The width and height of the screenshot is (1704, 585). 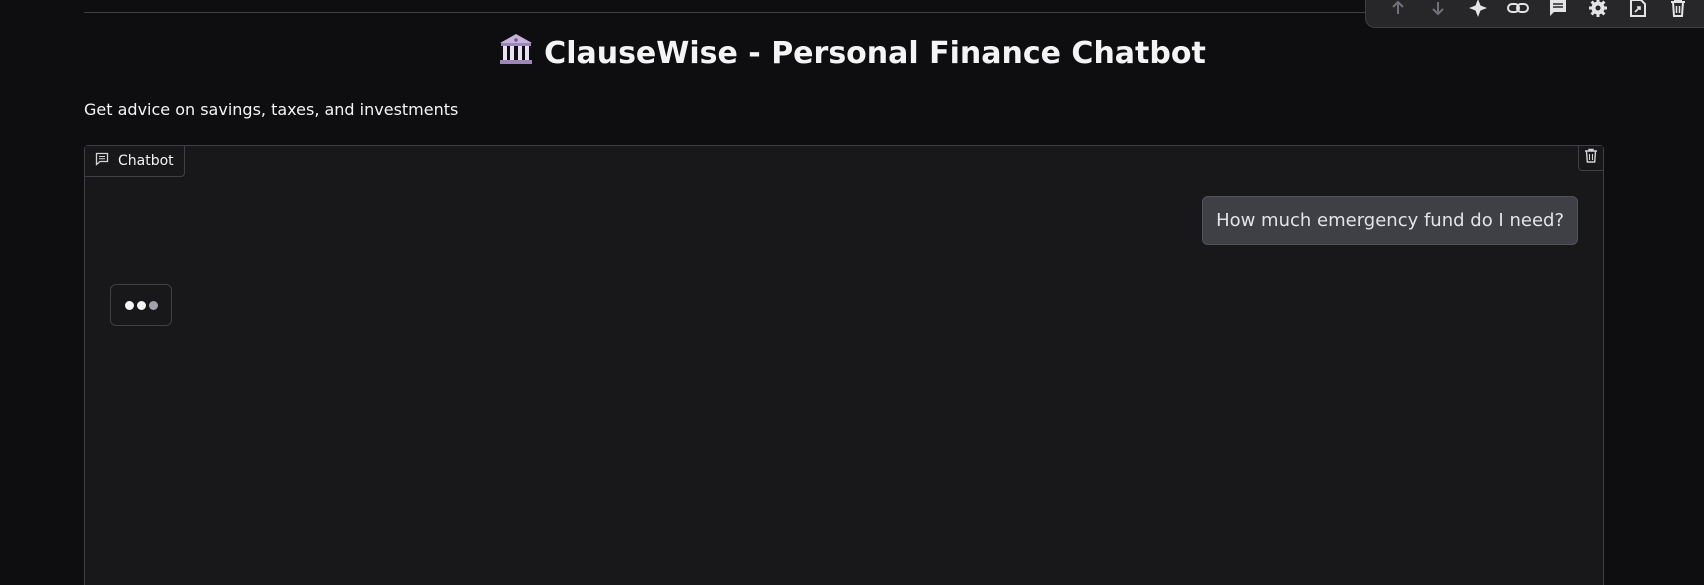 I want to click on user-message: How much emergency fund do I need?, so click(x=1390, y=220).